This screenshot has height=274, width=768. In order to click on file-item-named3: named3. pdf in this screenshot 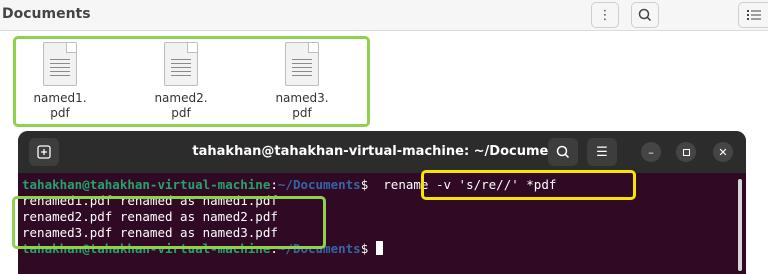, I will do `click(302, 81)`.